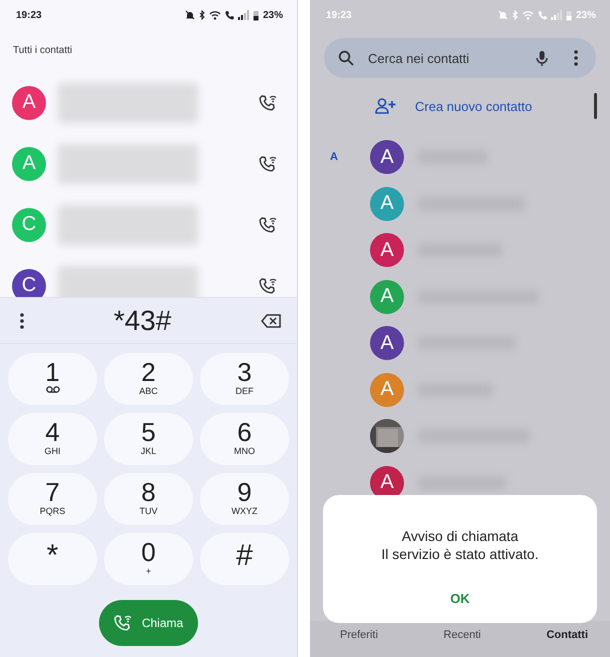  I want to click on dial-key: 7 PQRS, so click(52, 499).